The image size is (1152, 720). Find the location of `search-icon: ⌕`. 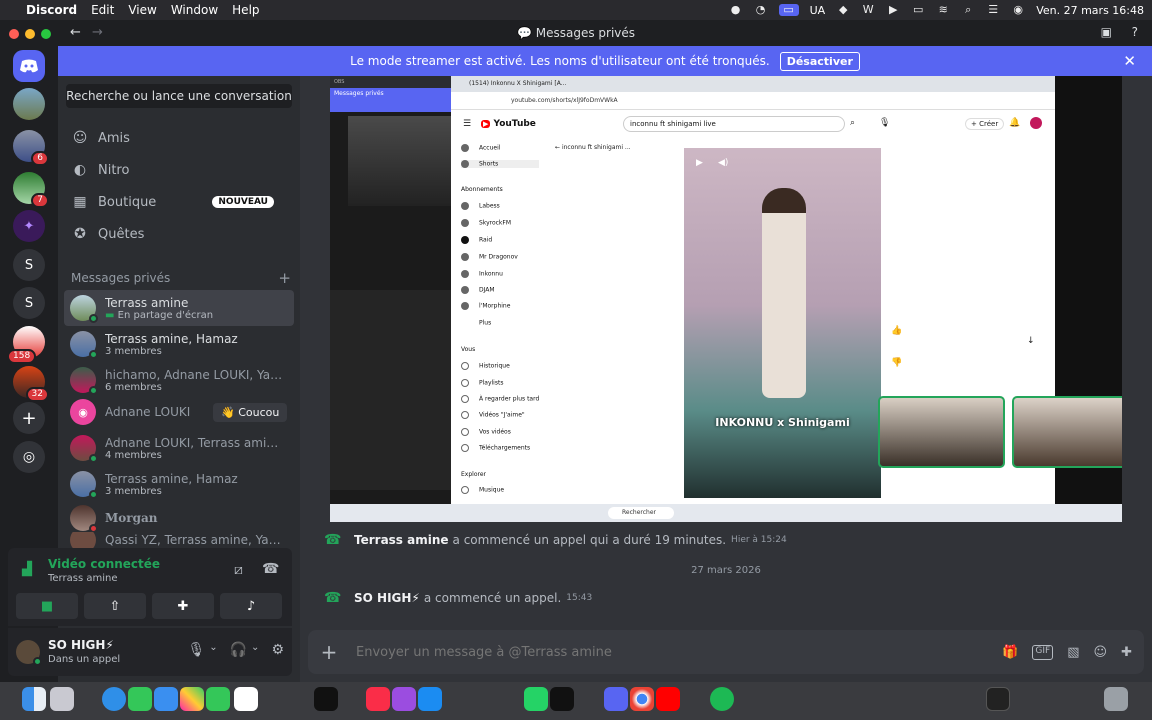

search-icon: ⌕ is located at coordinates (852, 123).